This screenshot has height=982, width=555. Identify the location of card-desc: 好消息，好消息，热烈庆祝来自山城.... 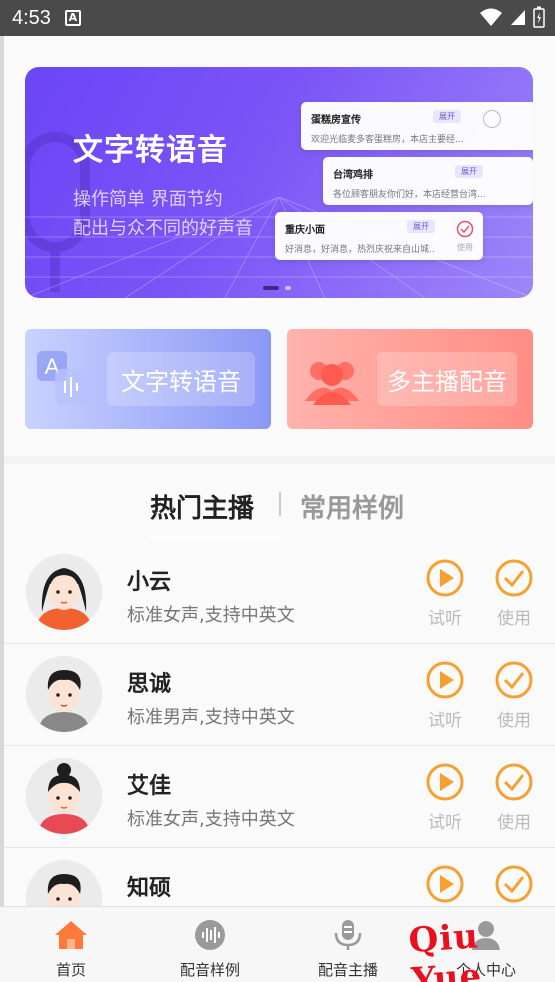
(360, 250).